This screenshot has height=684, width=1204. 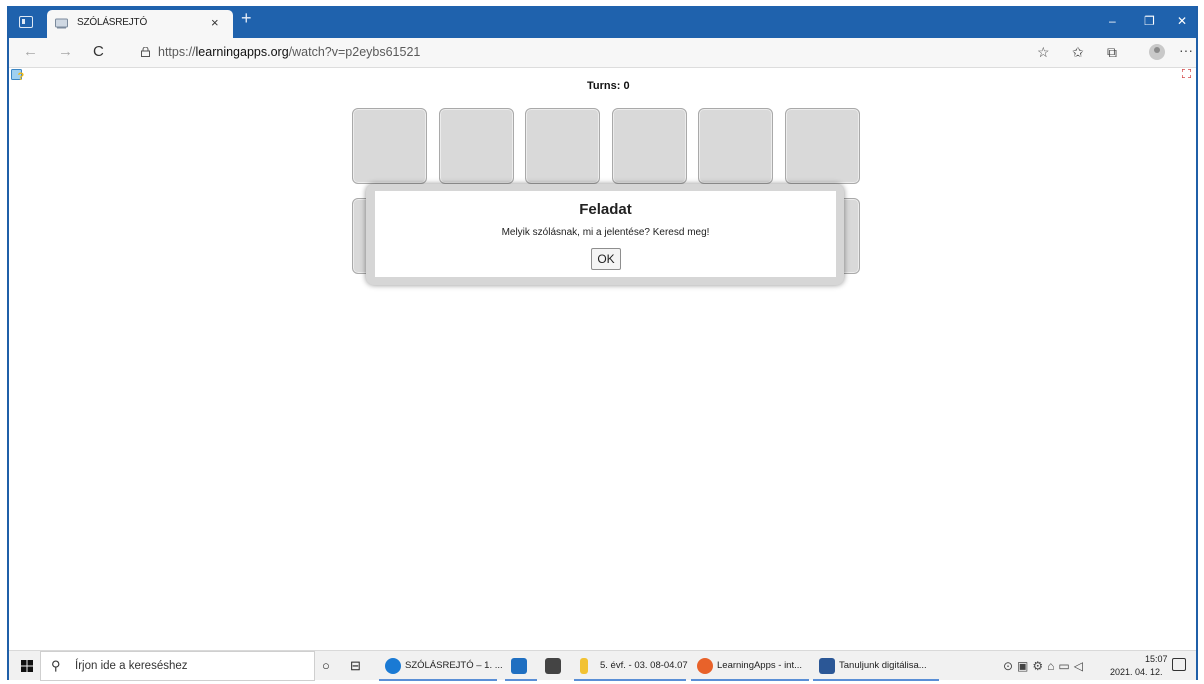 What do you see at coordinates (1112, 52) in the screenshot?
I see `collections-icon: ⧉` at bounding box center [1112, 52].